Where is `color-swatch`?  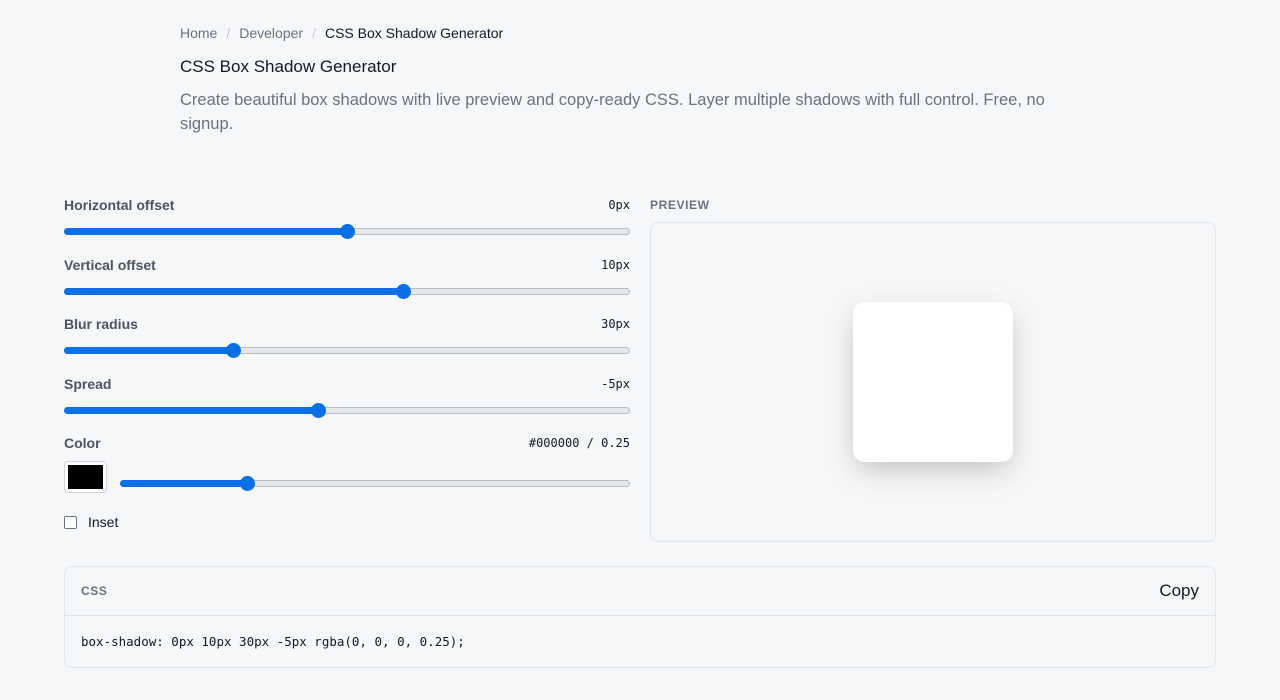 color-swatch is located at coordinates (85, 477).